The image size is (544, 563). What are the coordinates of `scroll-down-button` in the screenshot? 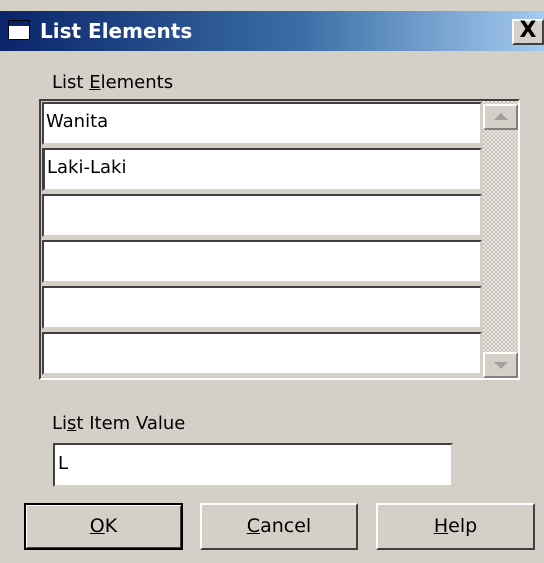 It's located at (500, 365).